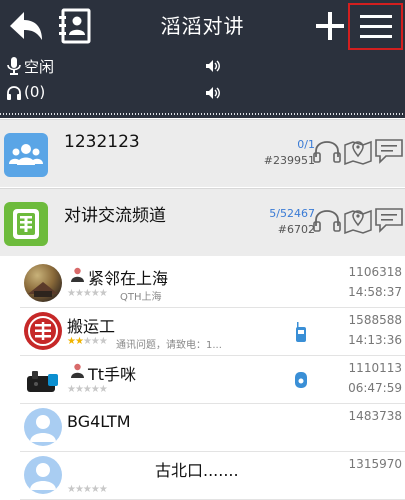  What do you see at coordinates (26, 26) in the screenshot?
I see `back-arrow-icon` at bounding box center [26, 26].